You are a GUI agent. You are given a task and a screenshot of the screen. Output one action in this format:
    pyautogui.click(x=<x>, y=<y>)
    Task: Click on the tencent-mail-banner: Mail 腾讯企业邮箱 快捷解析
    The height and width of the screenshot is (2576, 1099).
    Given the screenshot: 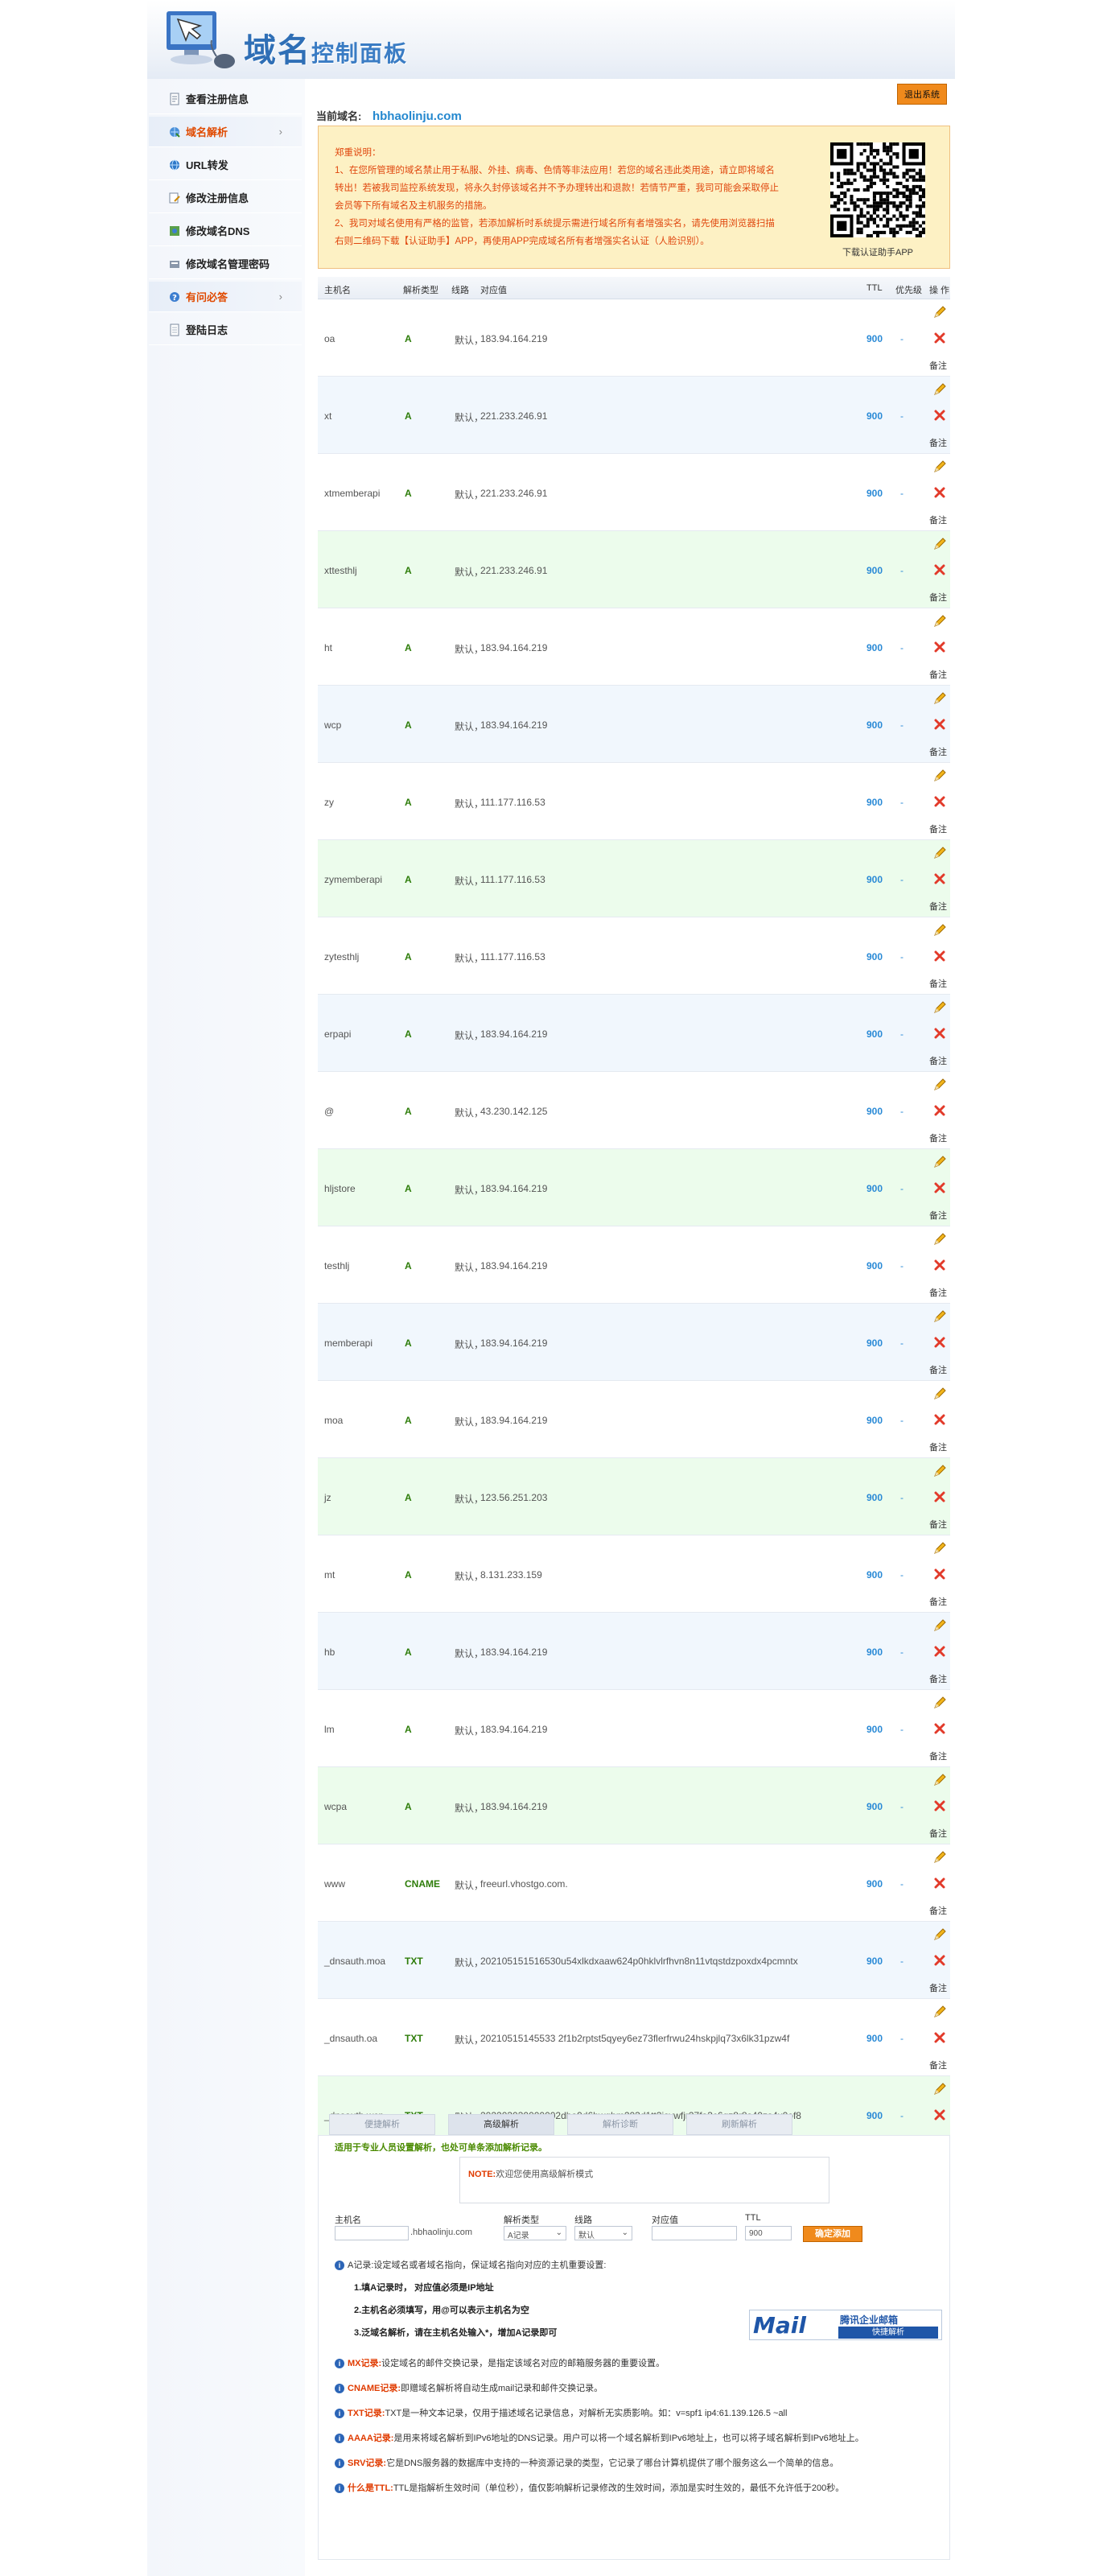 What is the action you would take?
    pyautogui.click(x=845, y=2325)
    